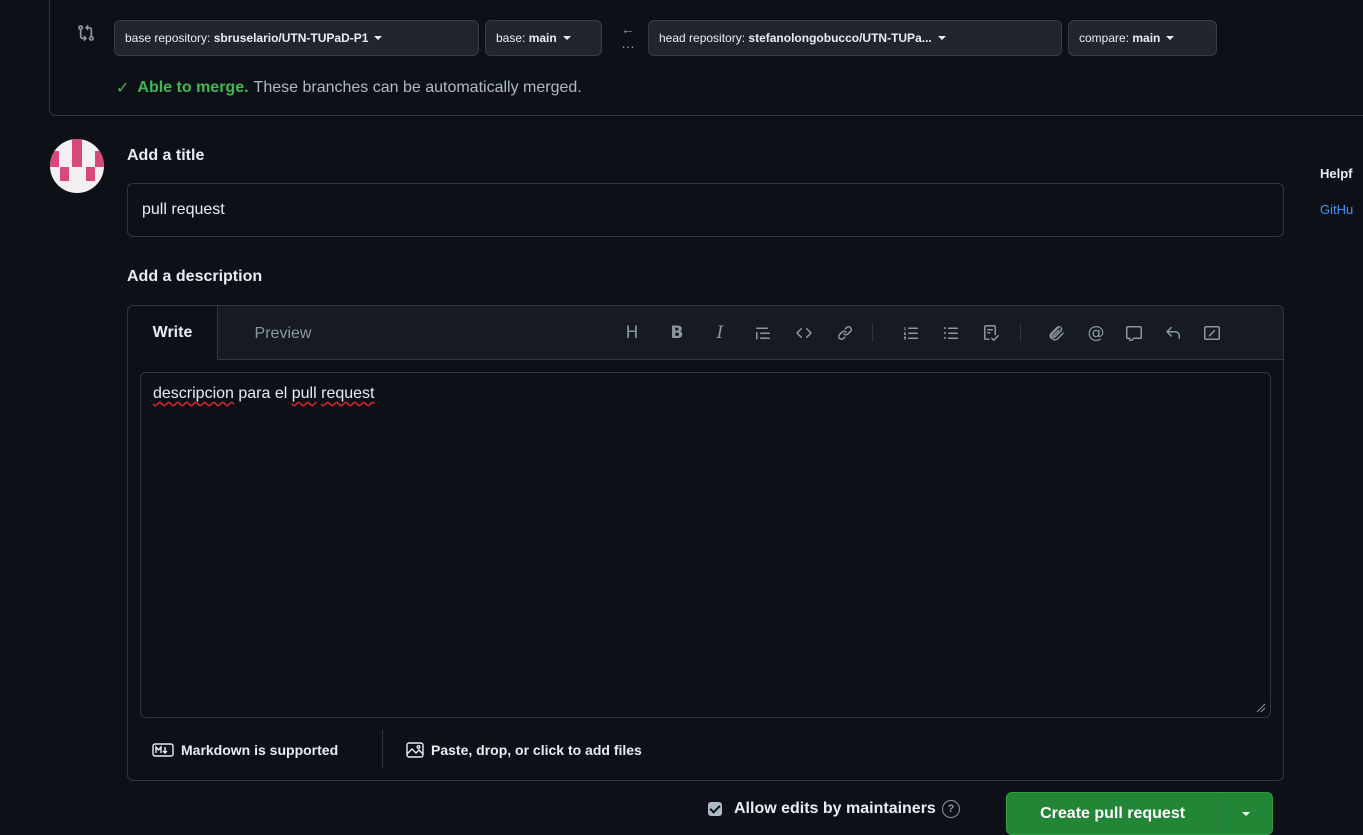 Image resolution: width=1363 pixels, height=835 pixels. What do you see at coordinates (845, 333) in the screenshot?
I see `link-icon` at bounding box center [845, 333].